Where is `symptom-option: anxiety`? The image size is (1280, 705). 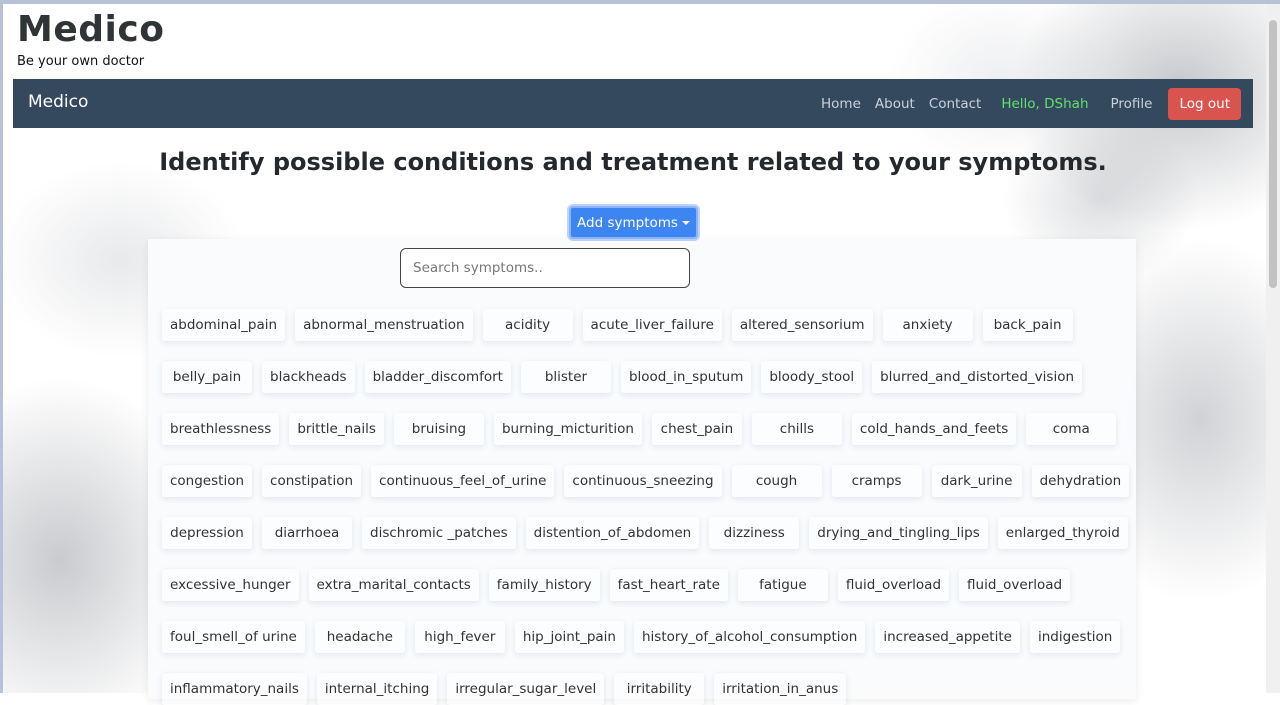
symptom-option: anxiety is located at coordinates (927, 325).